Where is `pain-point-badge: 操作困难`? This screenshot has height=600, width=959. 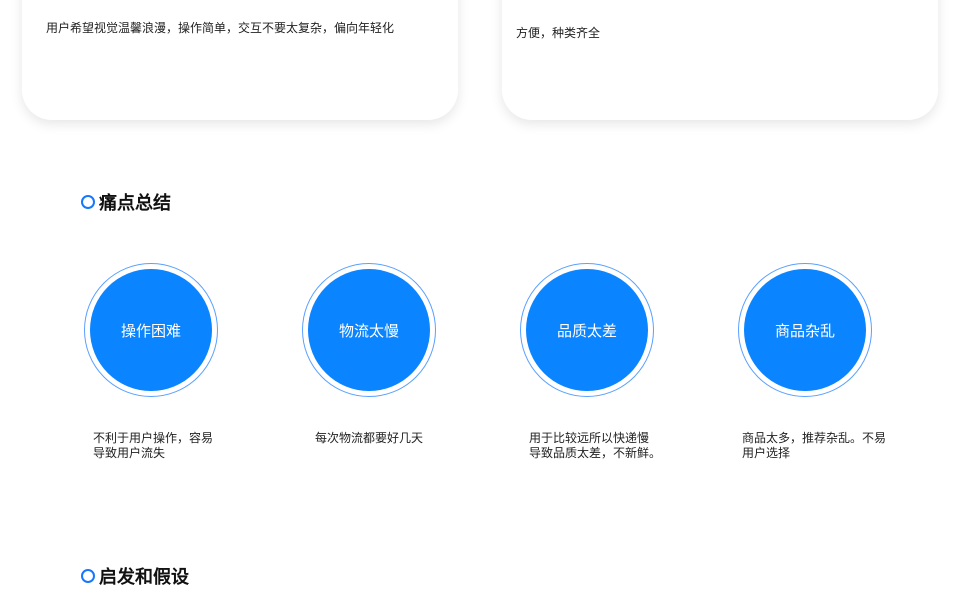
pain-point-badge: 操作困难 is located at coordinates (151, 330).